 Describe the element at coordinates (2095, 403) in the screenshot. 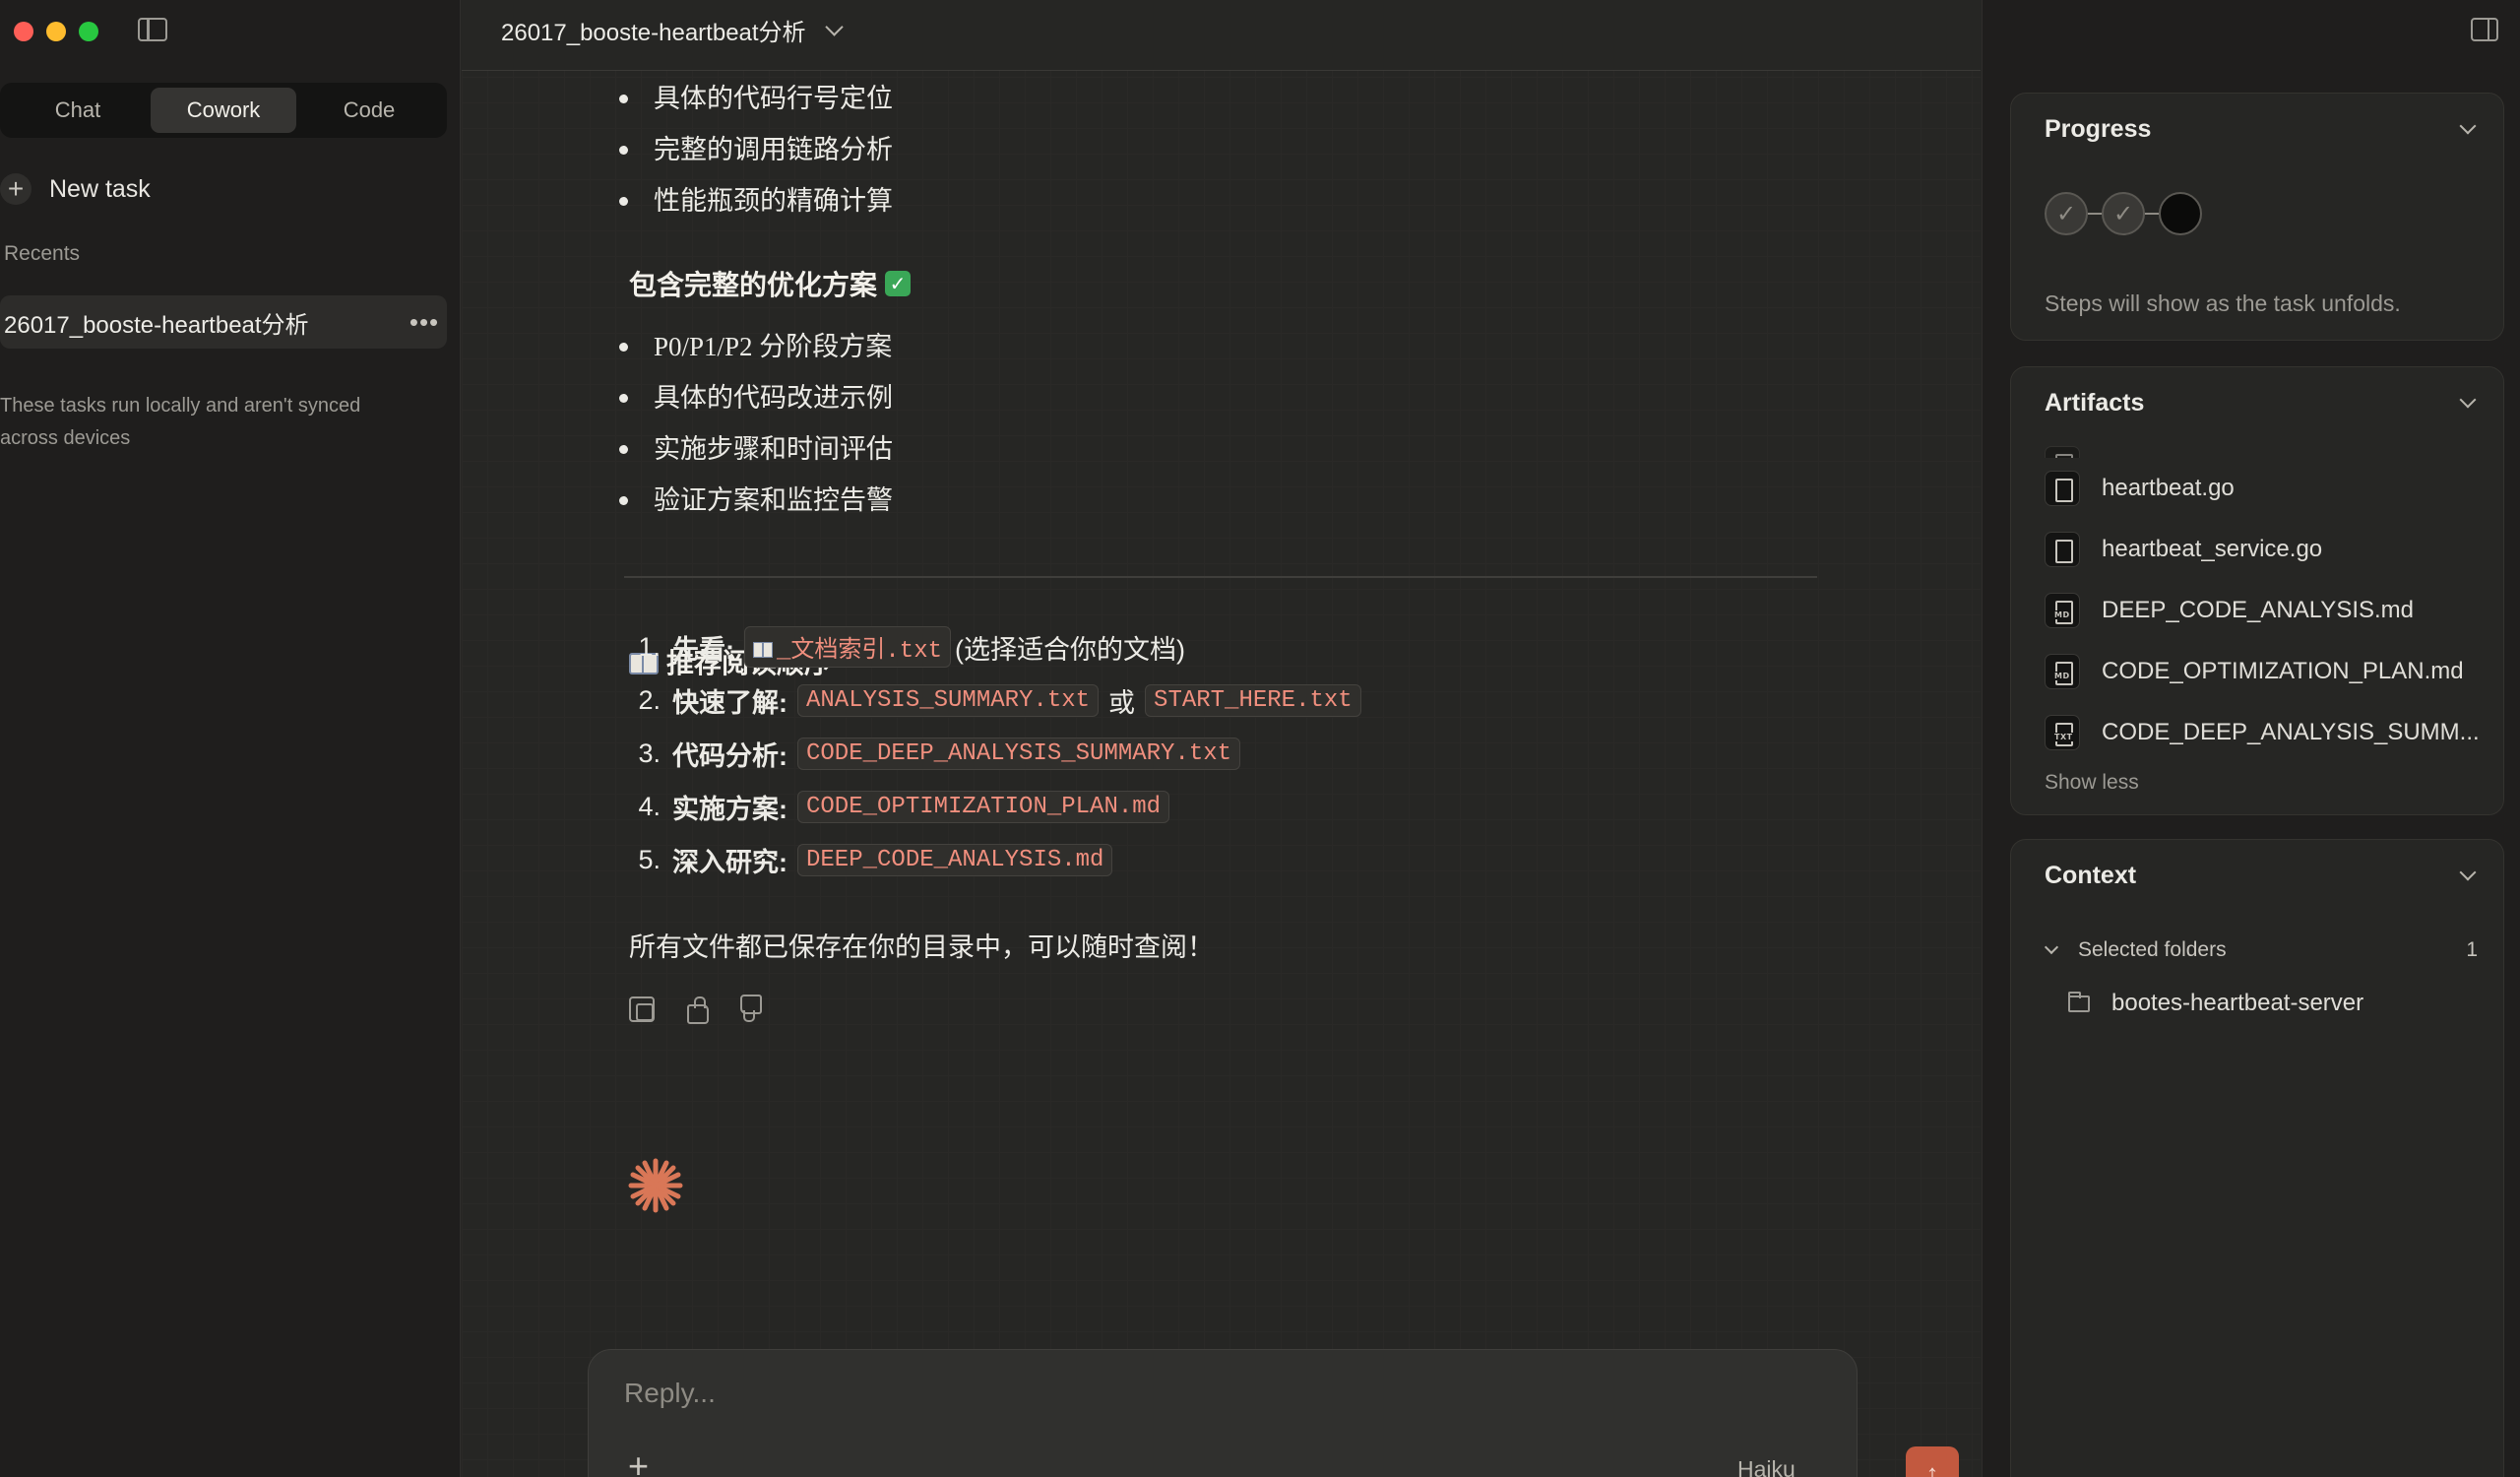

I see `artifacts-title: Artifacts` at that location.